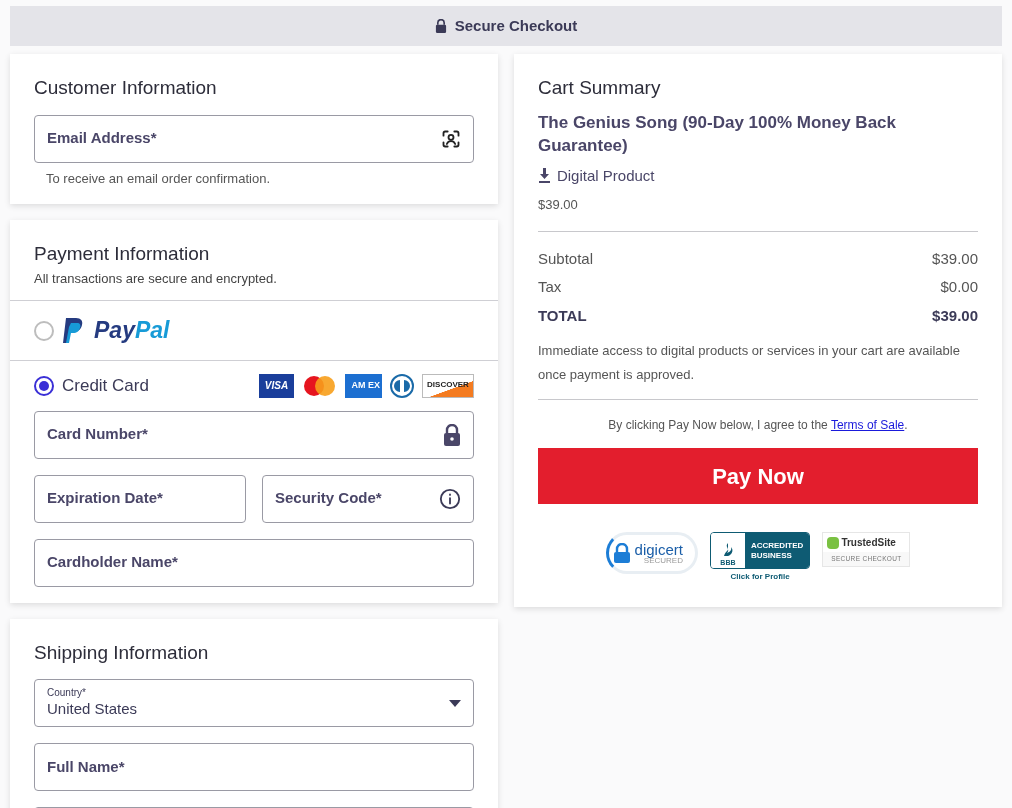  Describe the element at coordinates (122, 254) in the screenshot. I see `section-title: Payment Information` at that location.